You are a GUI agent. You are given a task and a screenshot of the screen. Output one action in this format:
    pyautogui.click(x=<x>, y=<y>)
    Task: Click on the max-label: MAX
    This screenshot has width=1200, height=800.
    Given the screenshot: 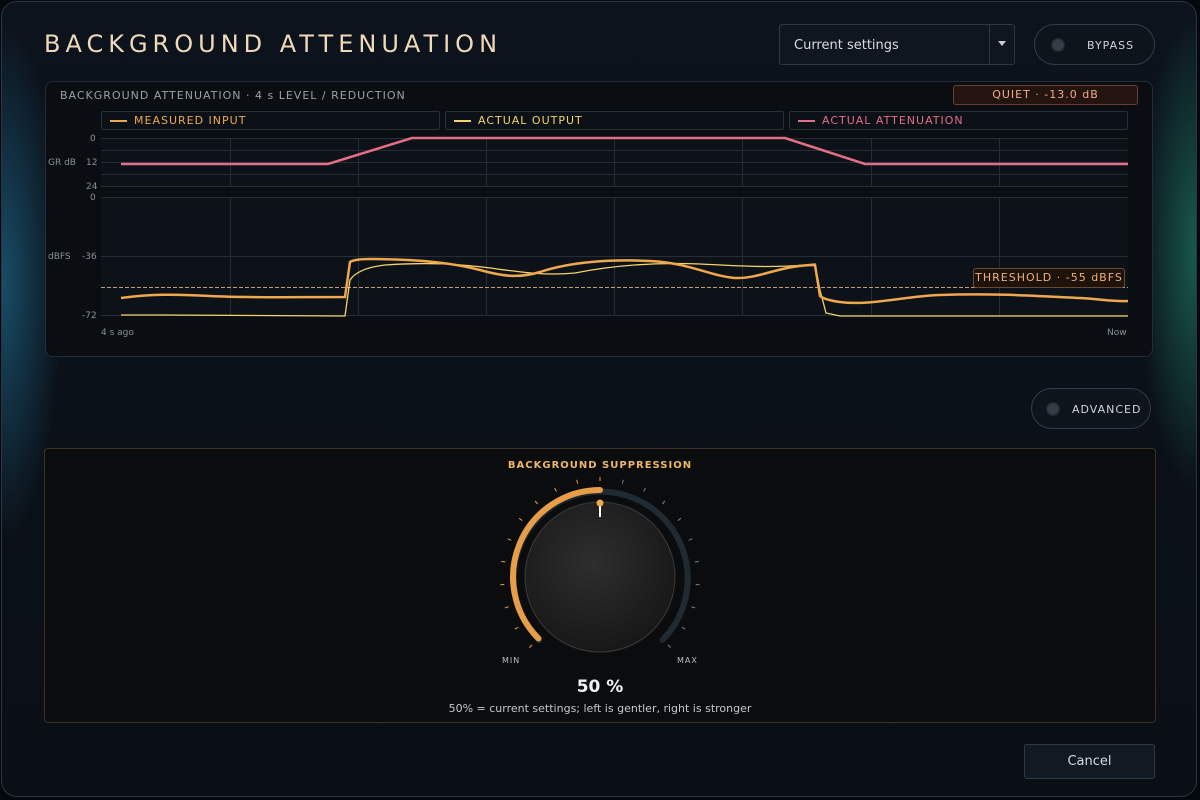 What is the action you would take?
    pyautogui.click(x=687, y=660)
    